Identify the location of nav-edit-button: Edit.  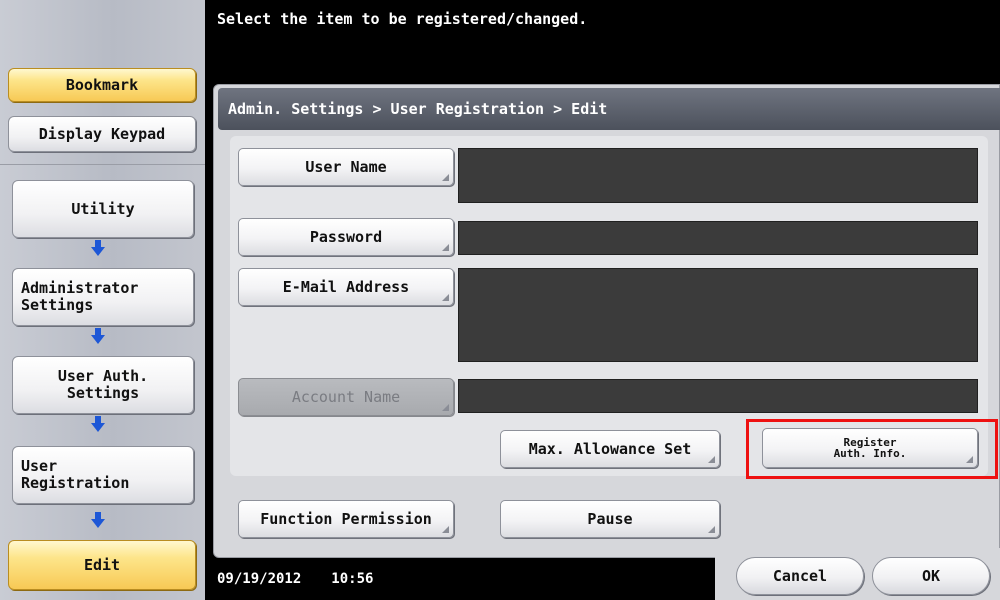
(102, 565).